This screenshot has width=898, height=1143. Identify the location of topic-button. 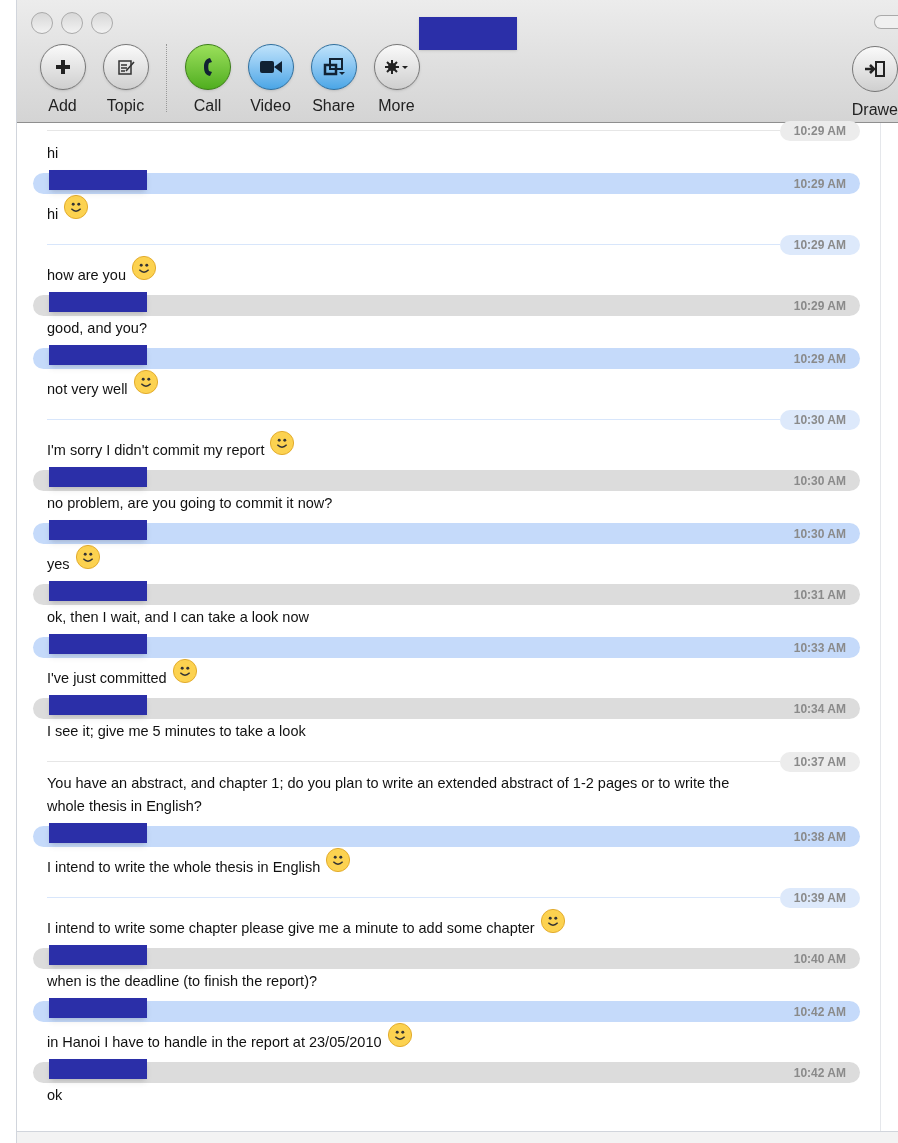
(125, 67).